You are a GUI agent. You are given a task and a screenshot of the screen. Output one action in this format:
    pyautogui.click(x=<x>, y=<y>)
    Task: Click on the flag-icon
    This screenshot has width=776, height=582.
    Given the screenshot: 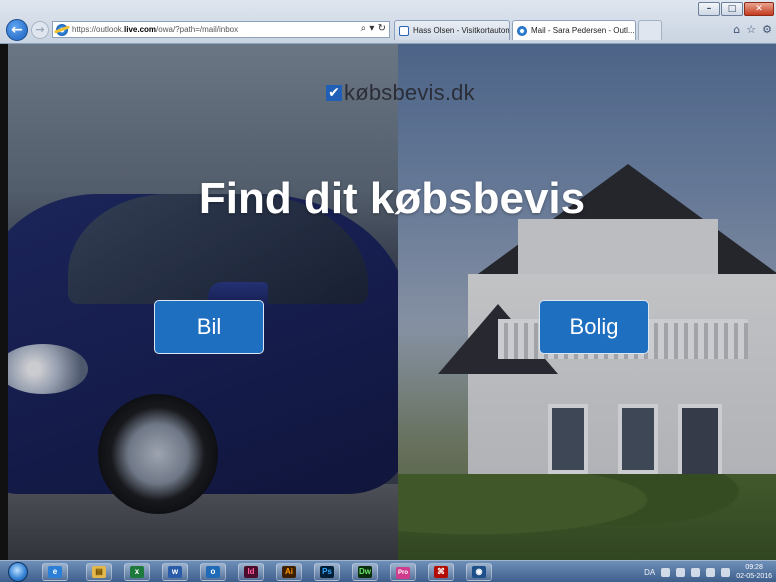 What is the action you would take?
    pyautogui.click(x=681, y=572)
    